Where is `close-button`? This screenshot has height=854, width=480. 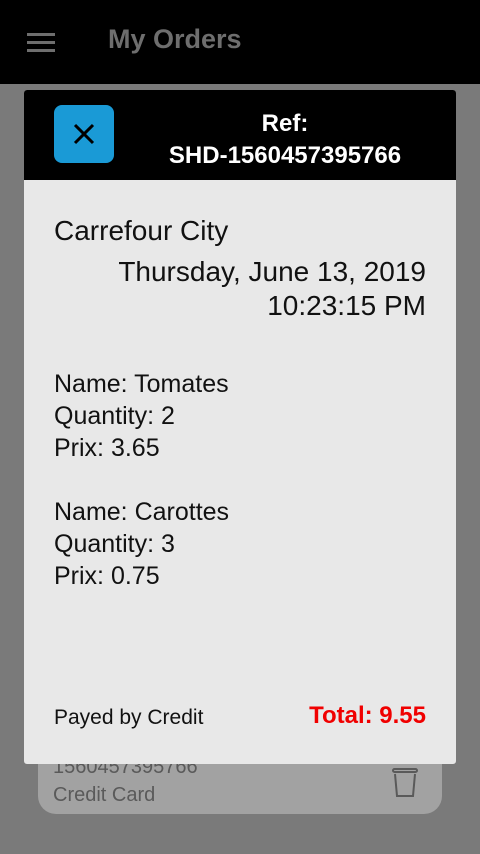
close-button is located at coordinates (84, 134).